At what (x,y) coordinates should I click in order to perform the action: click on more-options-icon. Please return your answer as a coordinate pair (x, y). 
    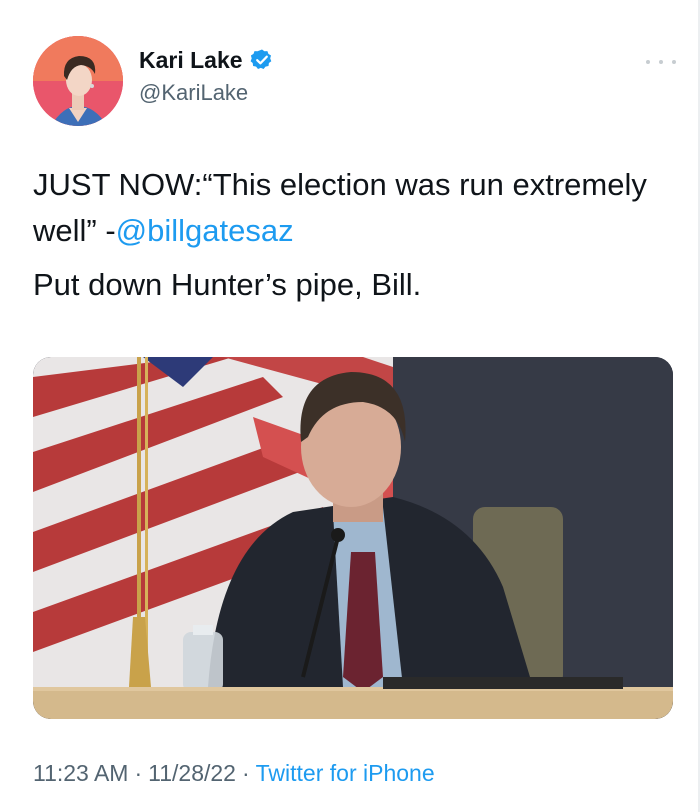
    Looking at the image, I should click on (661, 62).